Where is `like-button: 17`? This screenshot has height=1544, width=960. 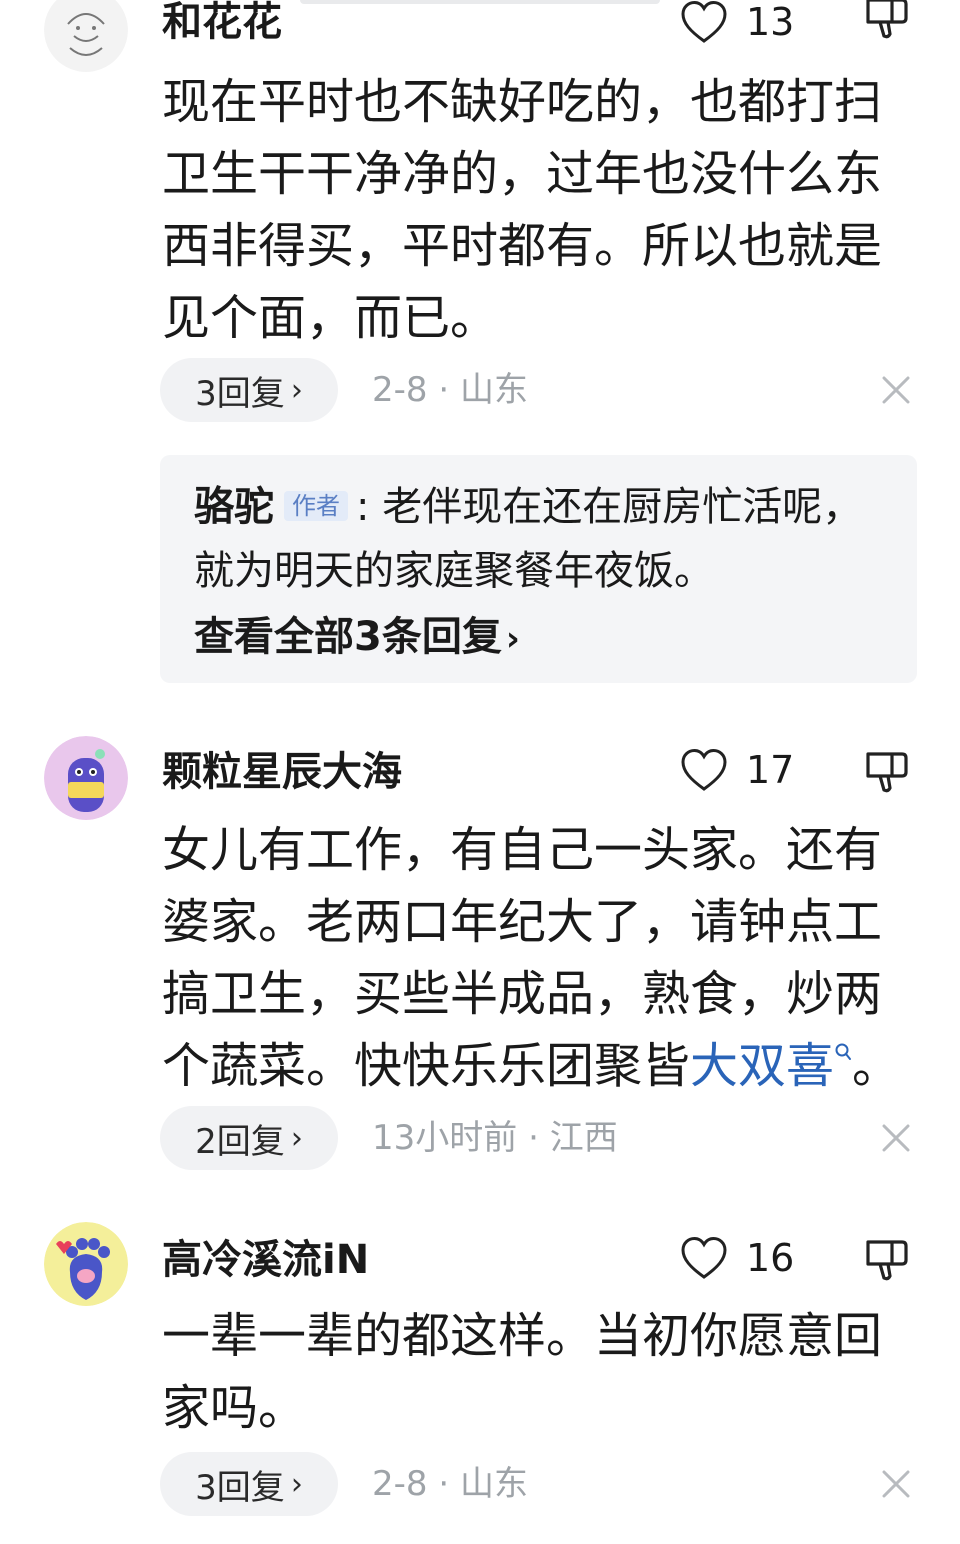
like-button: 17 is located at coordinates (737, 770).